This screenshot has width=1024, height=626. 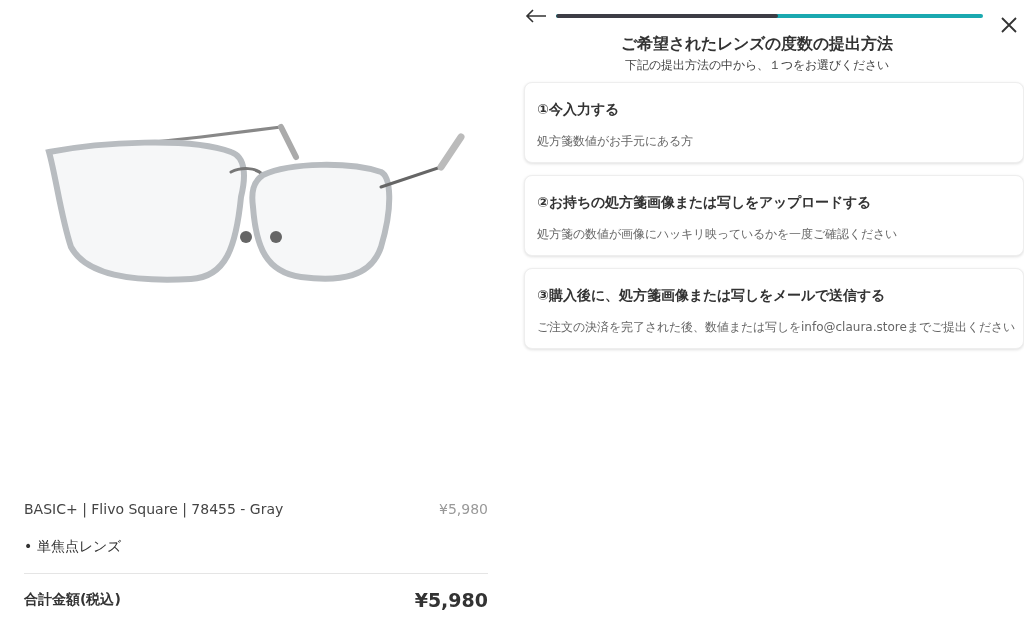 I want to click on total-label: 合計金額(税込), so click(x=72, y=600).